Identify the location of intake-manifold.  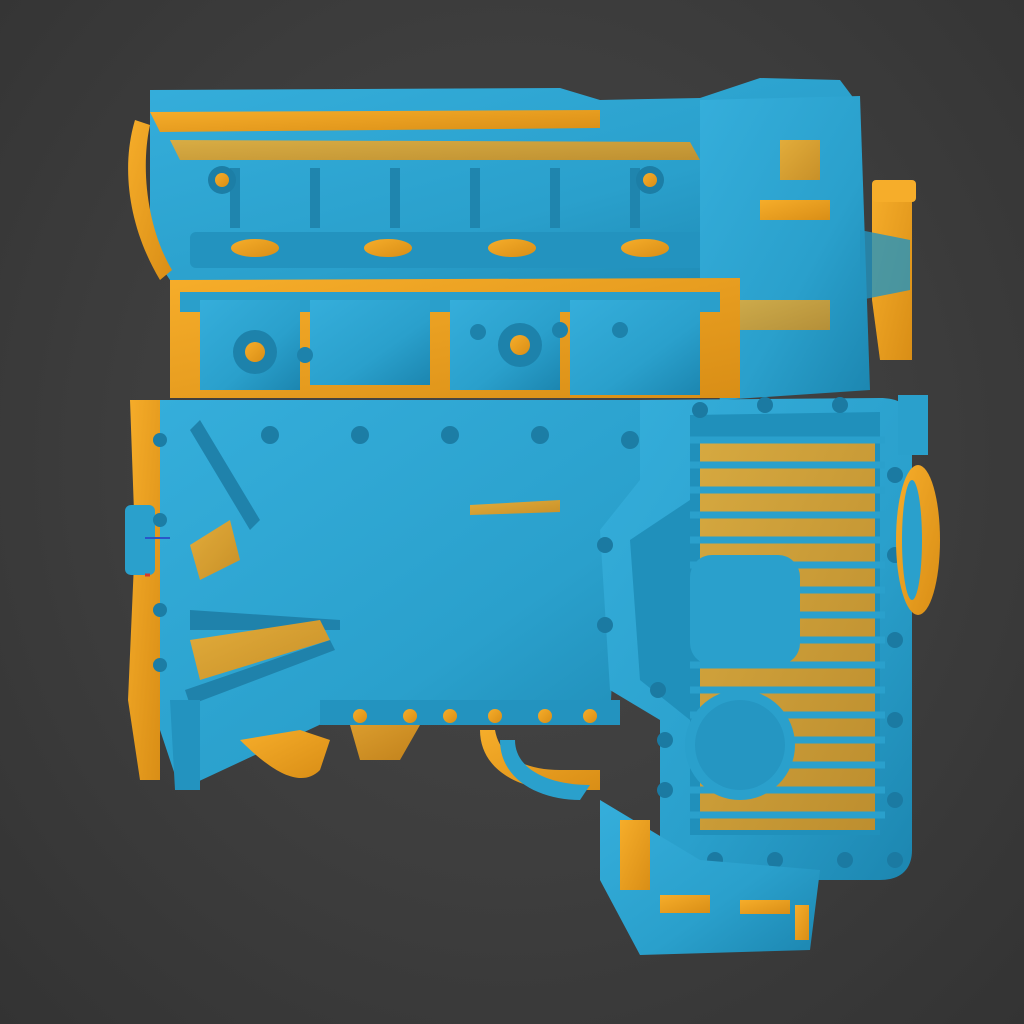
(455, 338).